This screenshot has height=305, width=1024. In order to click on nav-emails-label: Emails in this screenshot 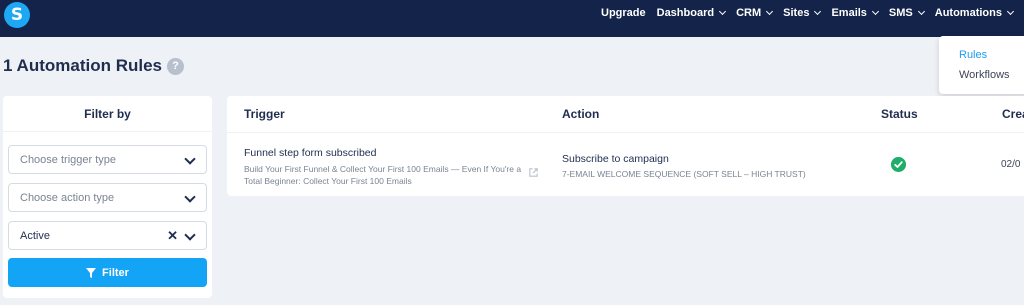, I will do `click(849, 13)`.